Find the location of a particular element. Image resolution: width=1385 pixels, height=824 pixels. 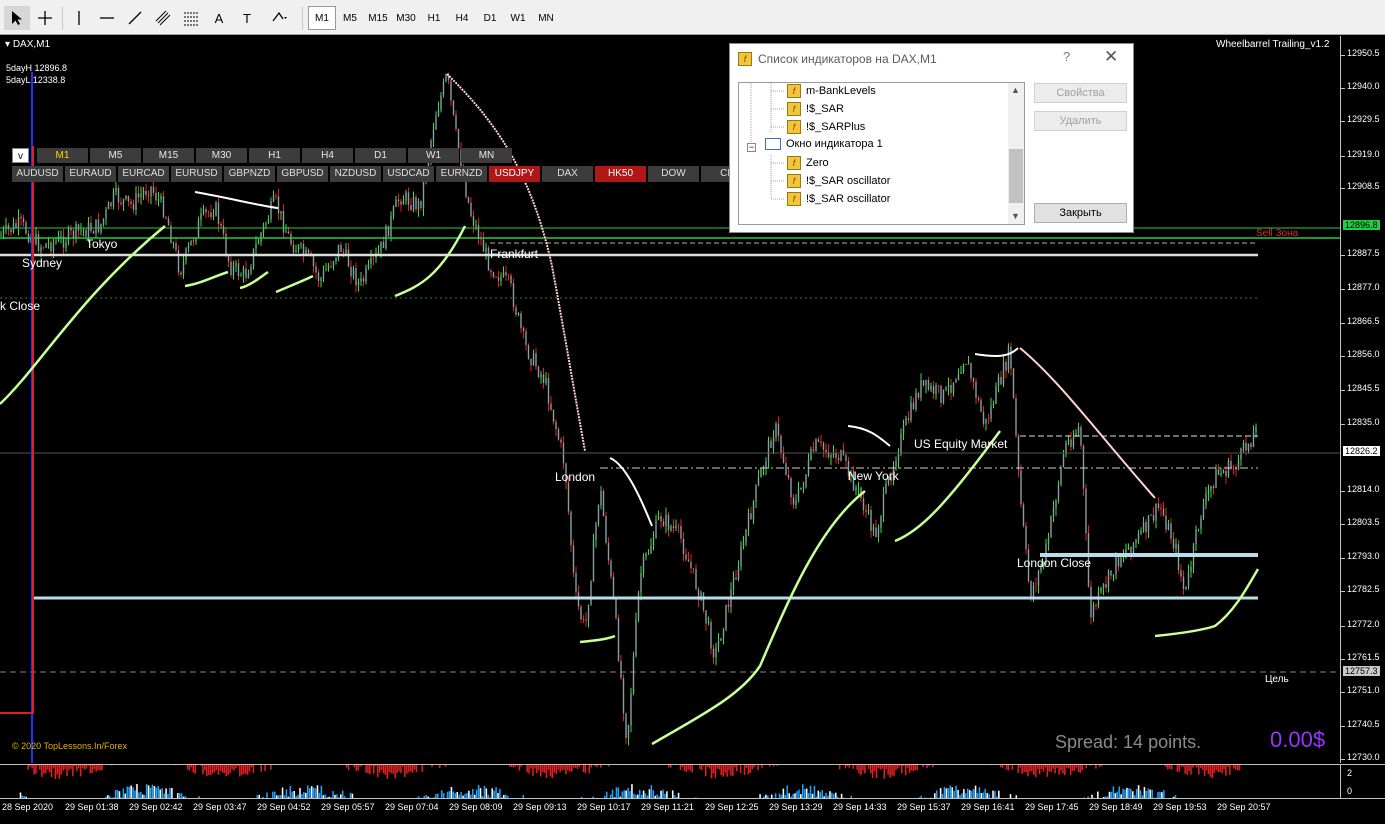

timeframe-button-m15: M15 is located at coordinates (378, 18).